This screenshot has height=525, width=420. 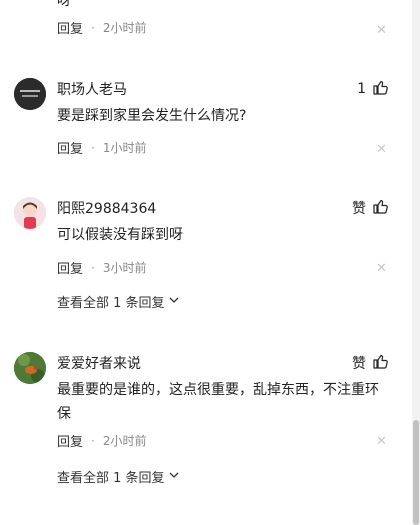 What do you see at coordinates (106, 208) in the screenshot?
I see `comment-author: 阳熙29884364` at bounding box center [106, 208].